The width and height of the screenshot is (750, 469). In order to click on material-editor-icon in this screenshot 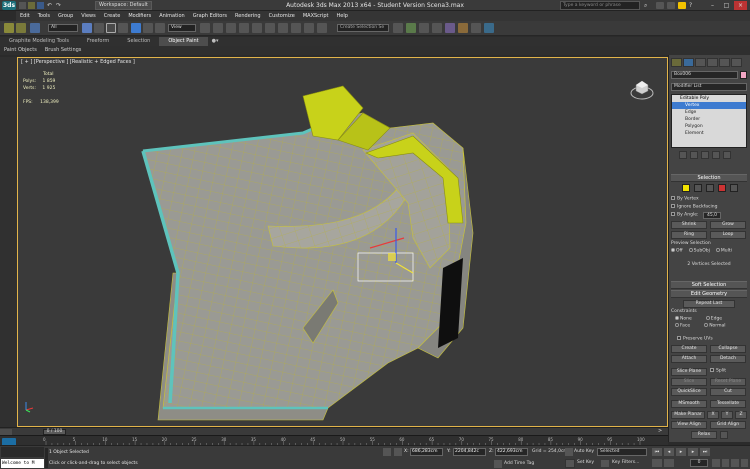, I will do `click(450, 28)`.